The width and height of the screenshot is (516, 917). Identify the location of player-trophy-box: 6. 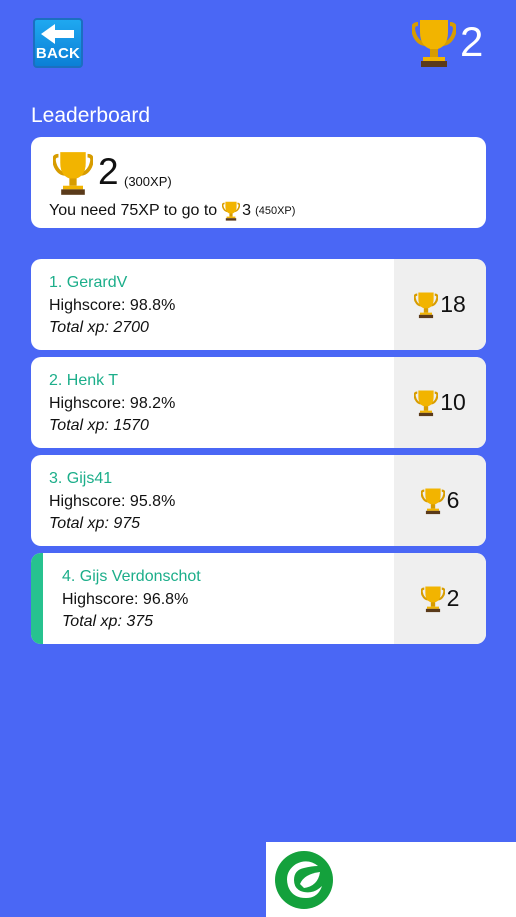
(440, 500).